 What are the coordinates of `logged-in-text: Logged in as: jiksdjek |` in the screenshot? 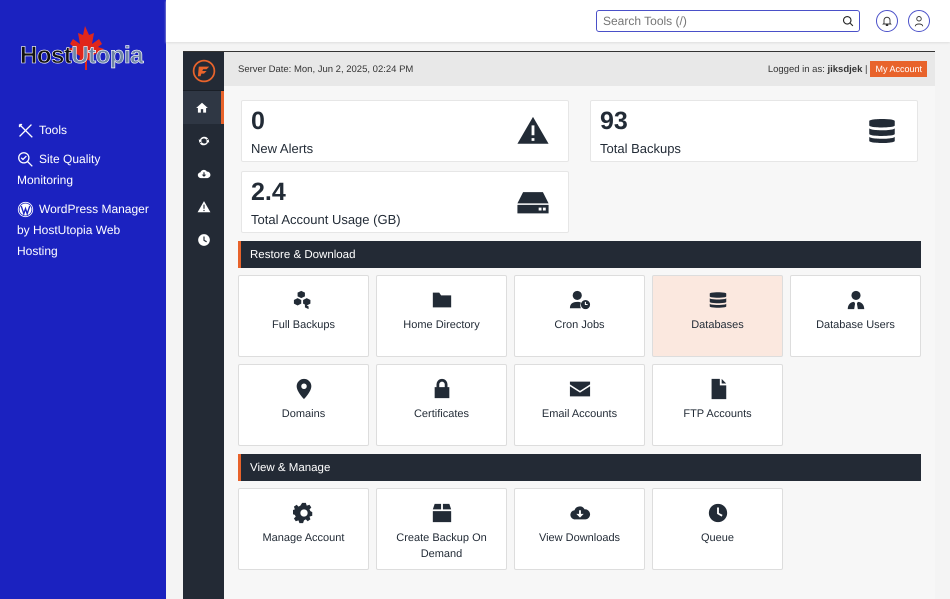 It's located at (818, 69).